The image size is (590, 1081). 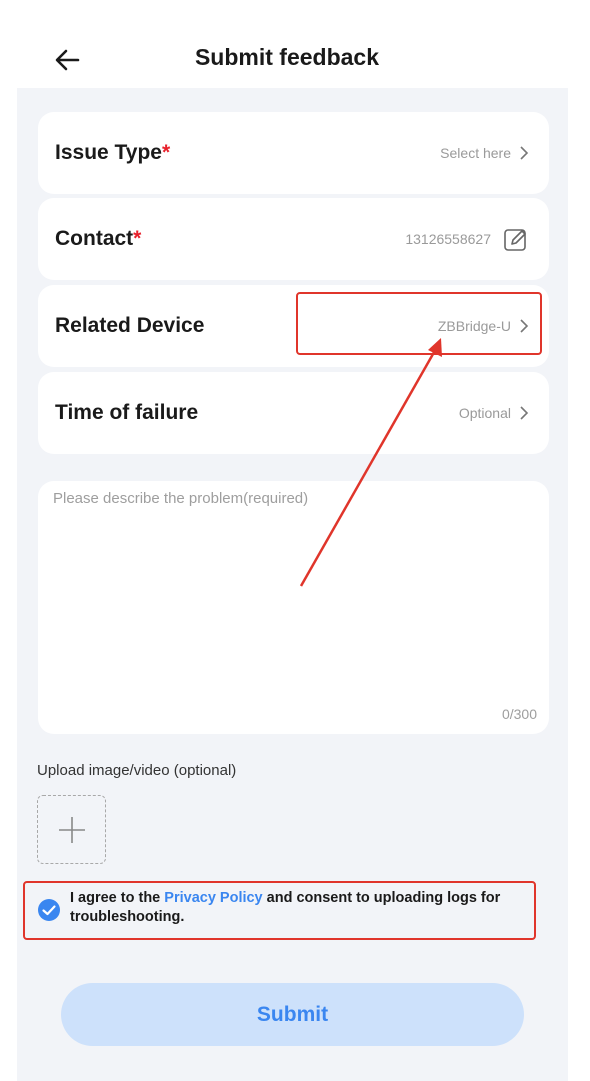 I want to click on contact-row: Contact* 13126558627, so click(x=293, y=239).